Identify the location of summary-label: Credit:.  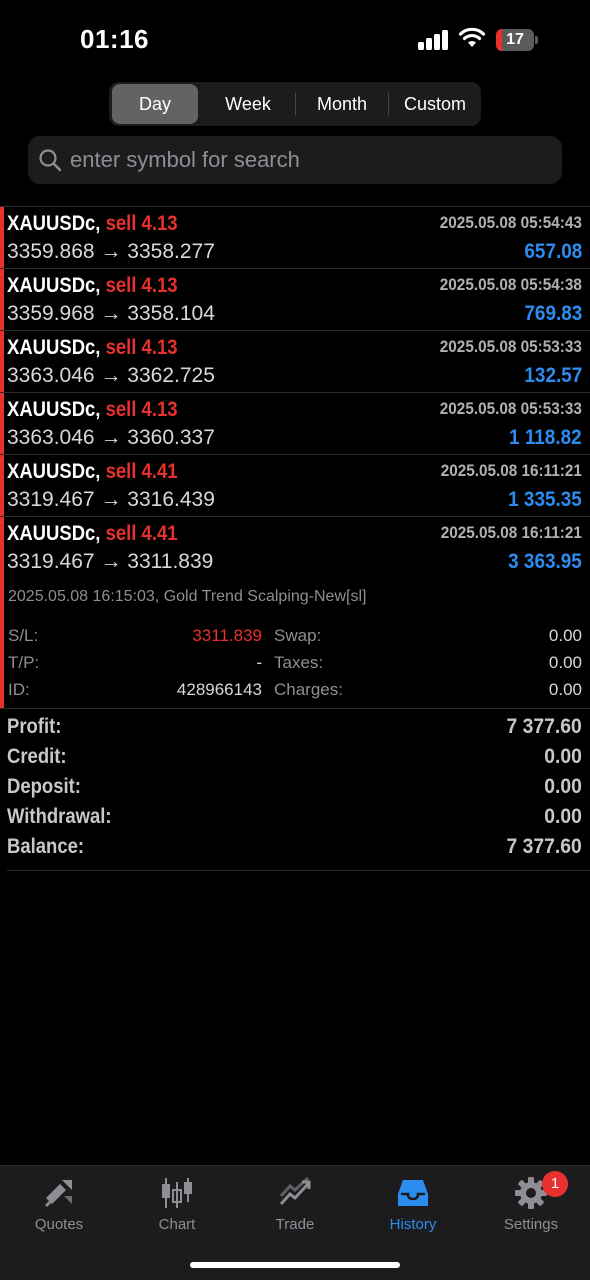
(37, 756).